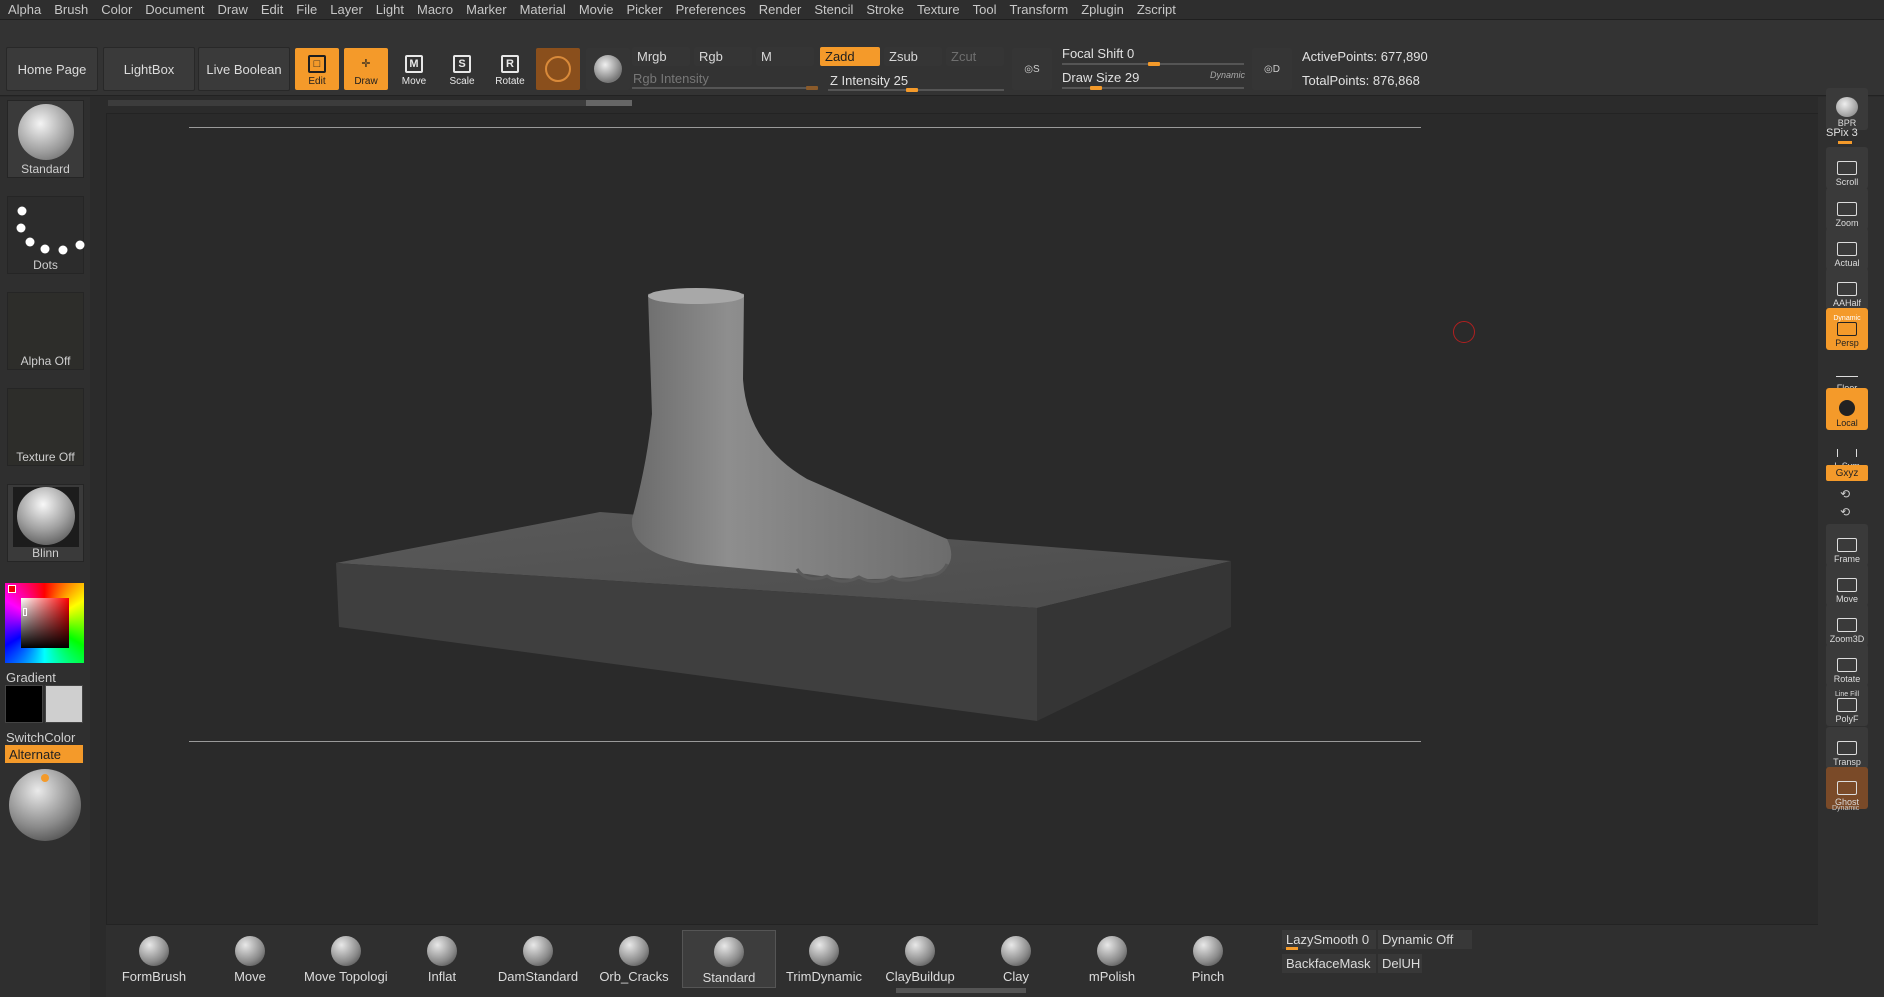 Image resolution: width=1884 pixels, height=997 pixels. Describe the element at coordinates (661, 56) in the screenshot. I see `mrgb-button: Mrgb` at that location.